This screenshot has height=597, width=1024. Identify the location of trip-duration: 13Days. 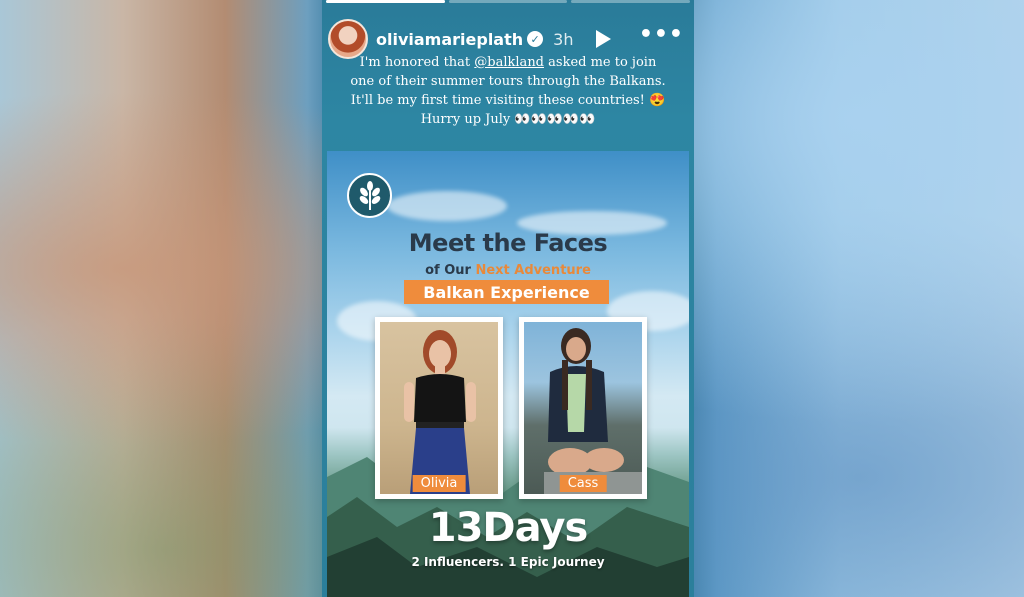
(508, 528).